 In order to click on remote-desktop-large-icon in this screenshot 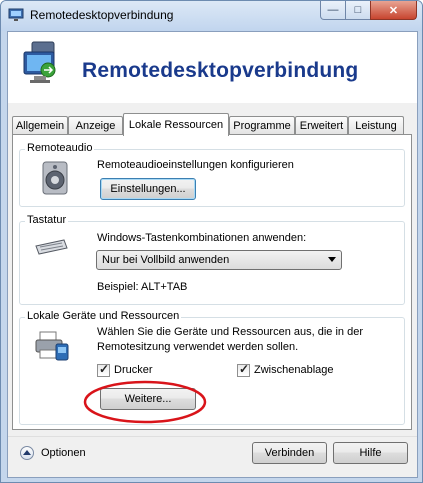, I will do `click(39, 62)`.